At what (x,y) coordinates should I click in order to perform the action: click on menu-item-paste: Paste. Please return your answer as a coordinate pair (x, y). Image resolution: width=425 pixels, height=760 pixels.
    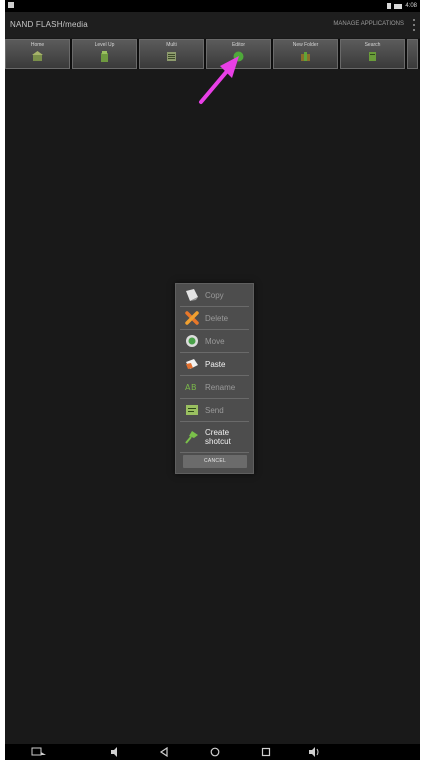
    Looking at the image, I should click on (214, 364).